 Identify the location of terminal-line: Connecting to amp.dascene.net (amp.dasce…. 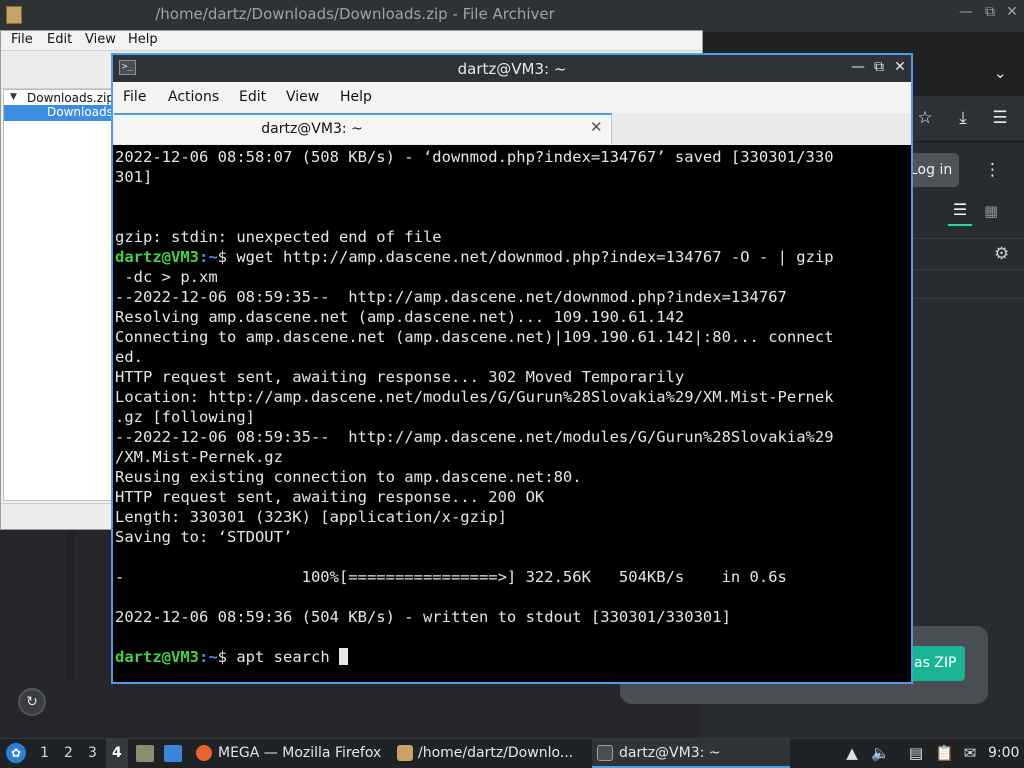
(474, 337).